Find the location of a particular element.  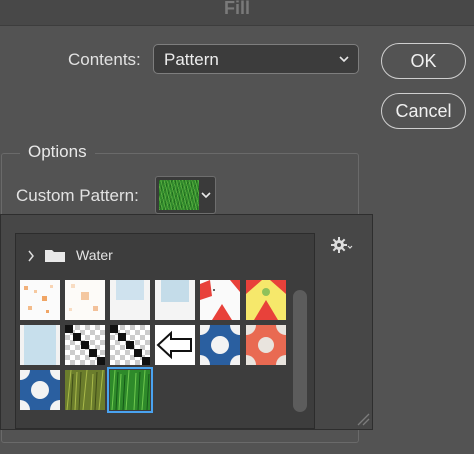

window-title: Fill is located at coordinates (237, 9).